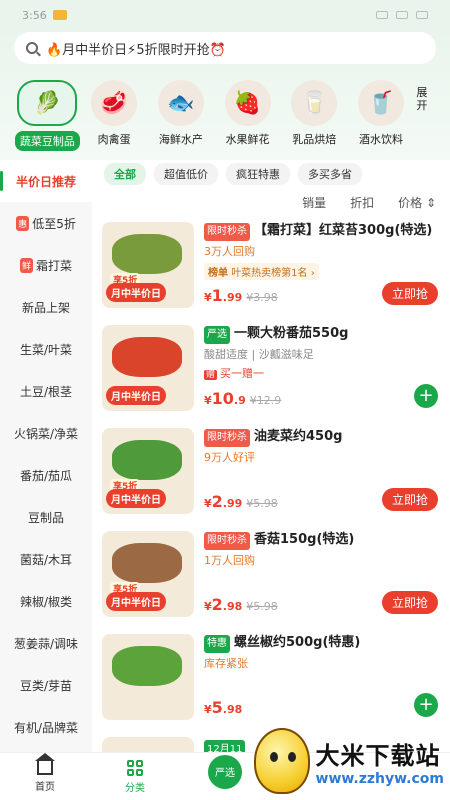  What do you see at coordinates (241, 501) in the screenshot?
I see `price-row: ¥2.99 ¥5.98` at bounding box center [241, 501].